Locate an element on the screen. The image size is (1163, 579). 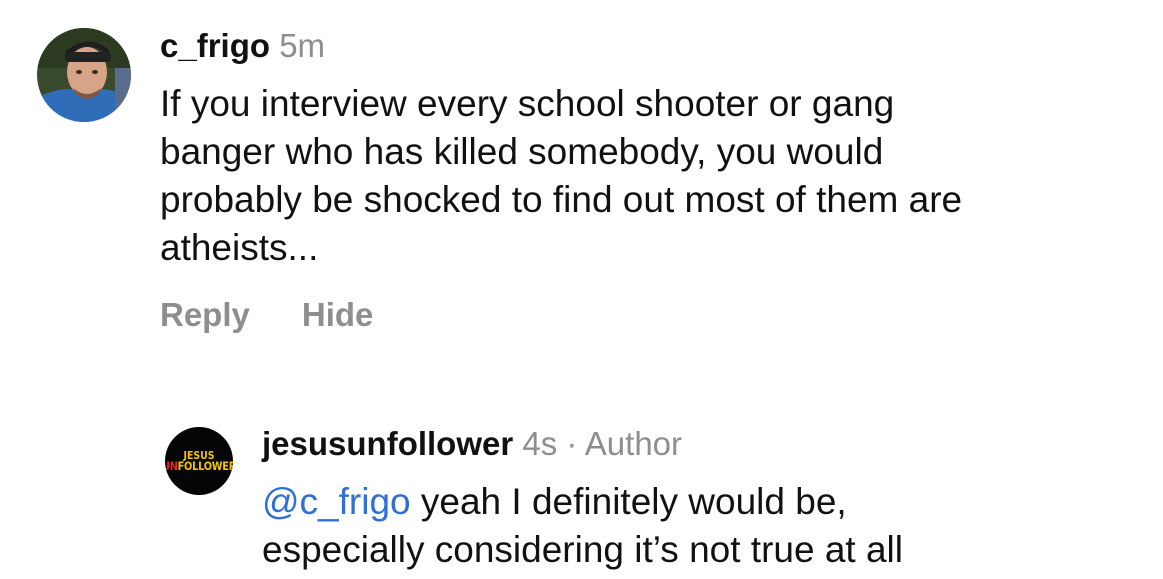
reply-text: yeah I definitely would be, is located at coordinates (628, 501).